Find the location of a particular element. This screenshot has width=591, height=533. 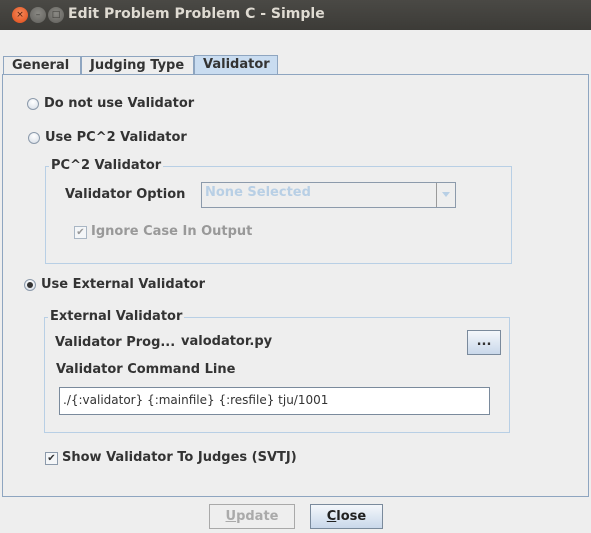

update-button: Update is located at coordinates (252, 516).